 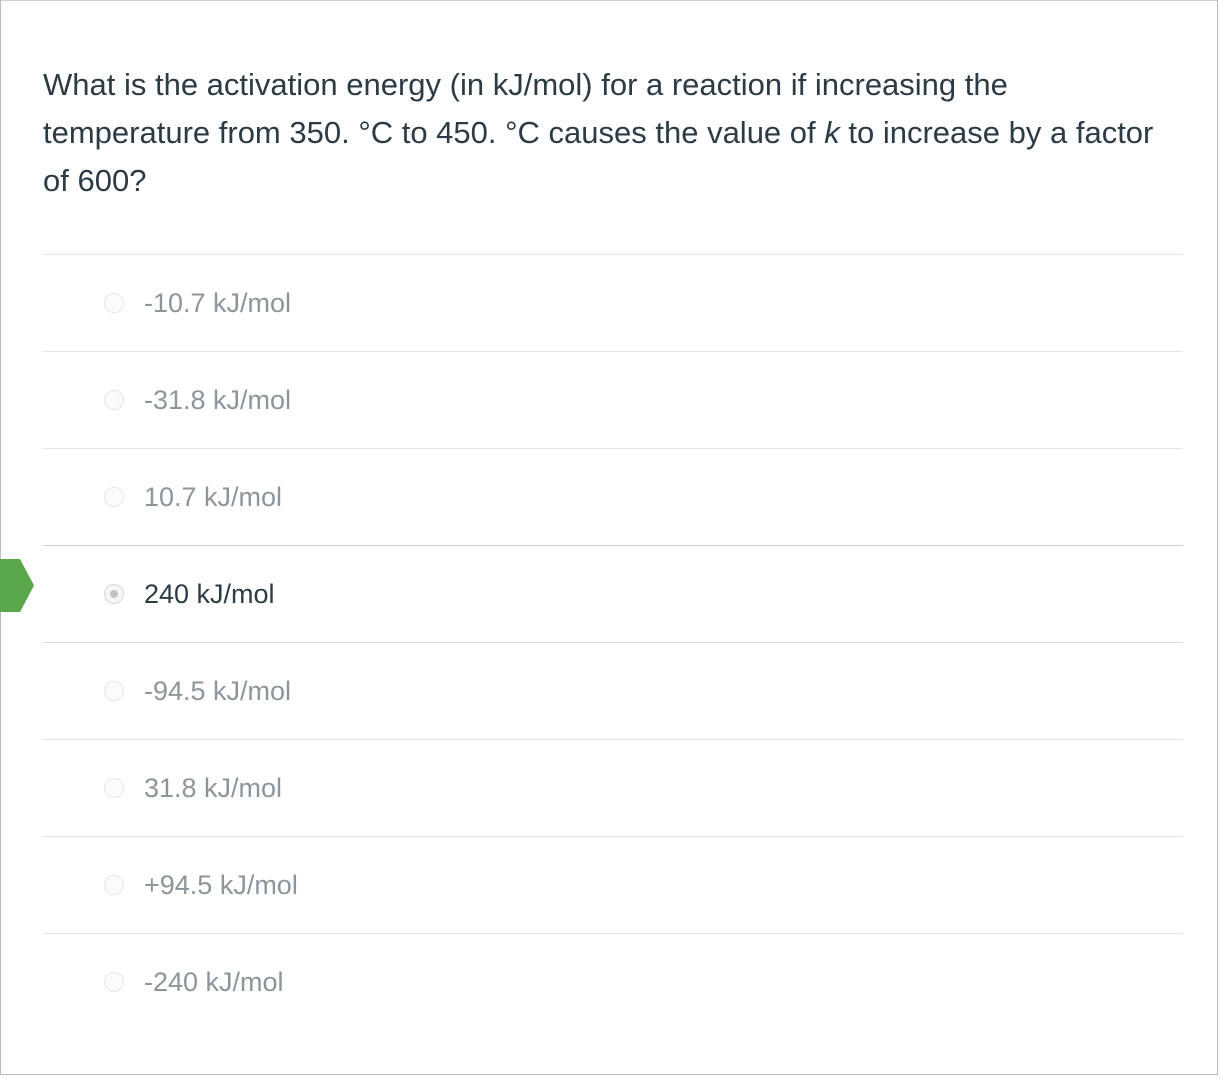 I want to click on answer-option-1: -10.7 kJ/mol, so click(x=613, y=302).